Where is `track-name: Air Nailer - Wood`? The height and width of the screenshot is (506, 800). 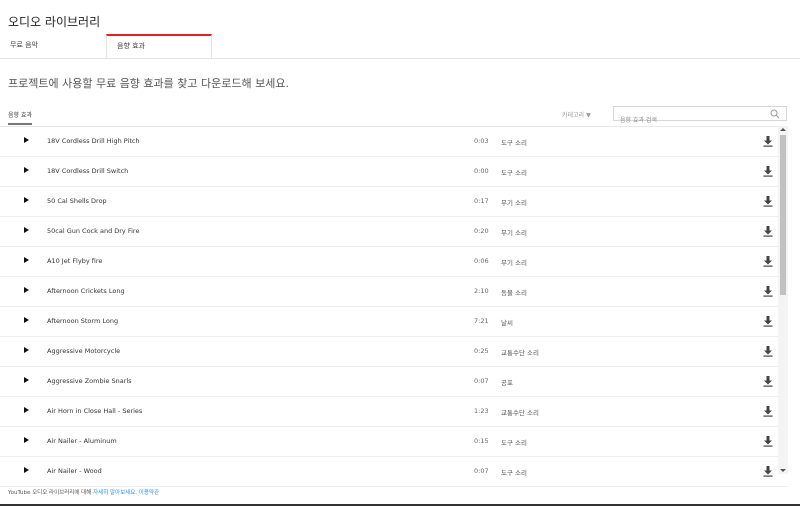 track-name: Air Nailer - Wood is located at coordinates (74, 471).